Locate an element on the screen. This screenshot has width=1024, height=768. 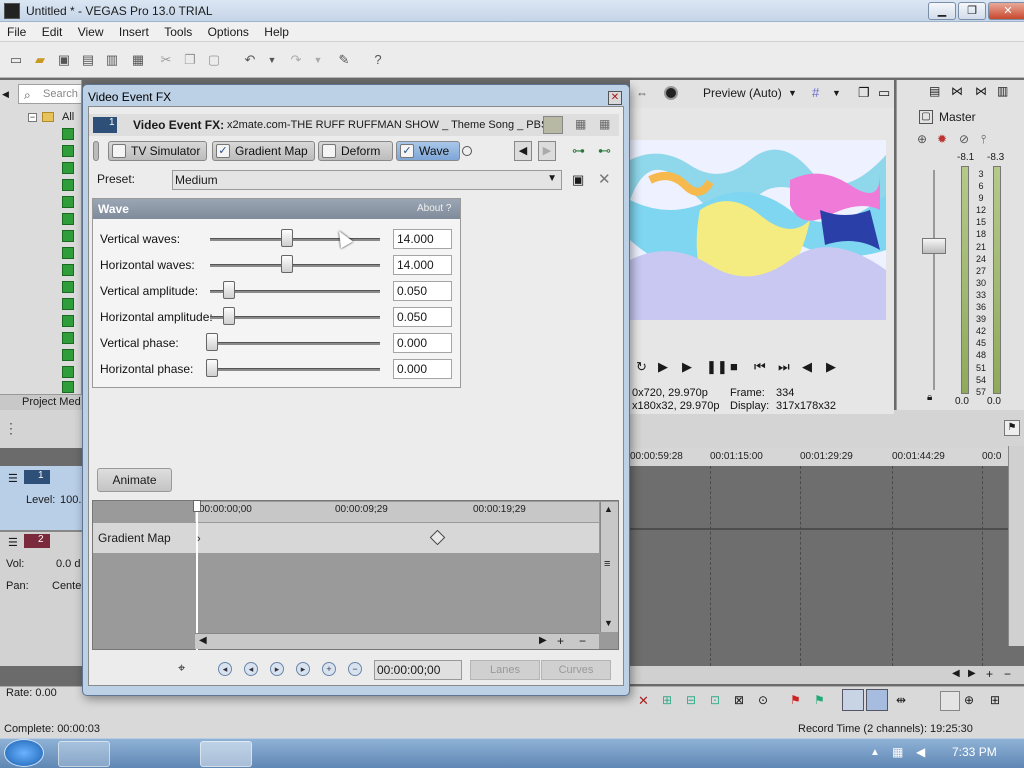
keyframe-marker-icon: › is located at coordinates (199, 539).